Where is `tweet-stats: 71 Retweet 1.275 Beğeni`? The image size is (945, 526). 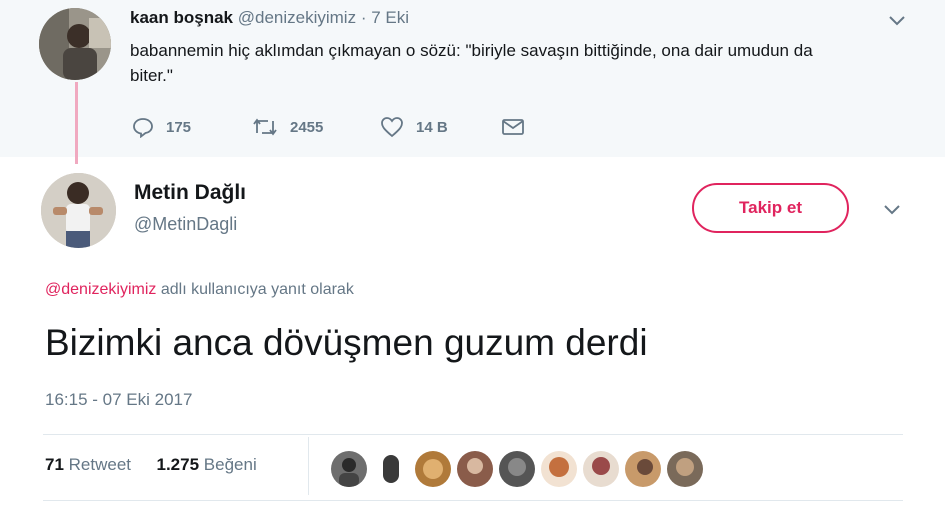
tweet-stats: 71 Retweet 1.275 Beğeni is located at coordinates (151, 465).